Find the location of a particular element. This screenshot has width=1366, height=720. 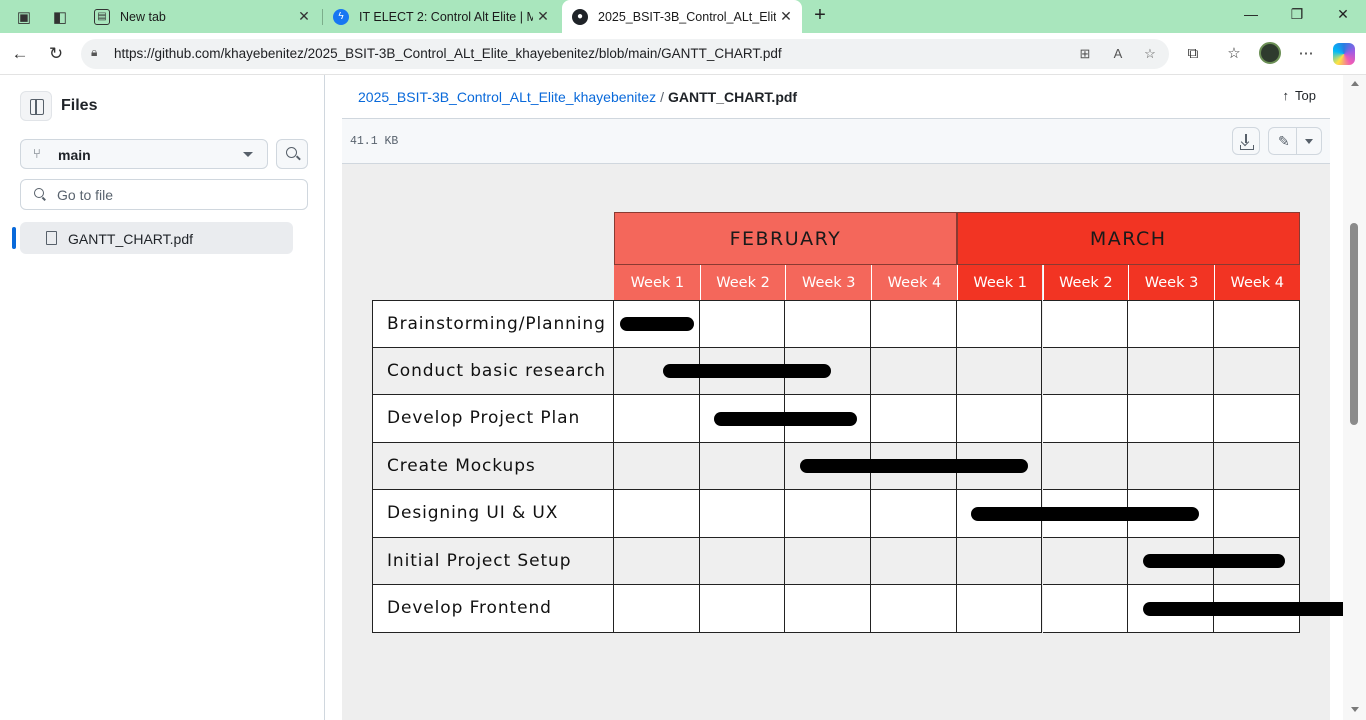

go-to-file-input is located at coordinates (177, 195).